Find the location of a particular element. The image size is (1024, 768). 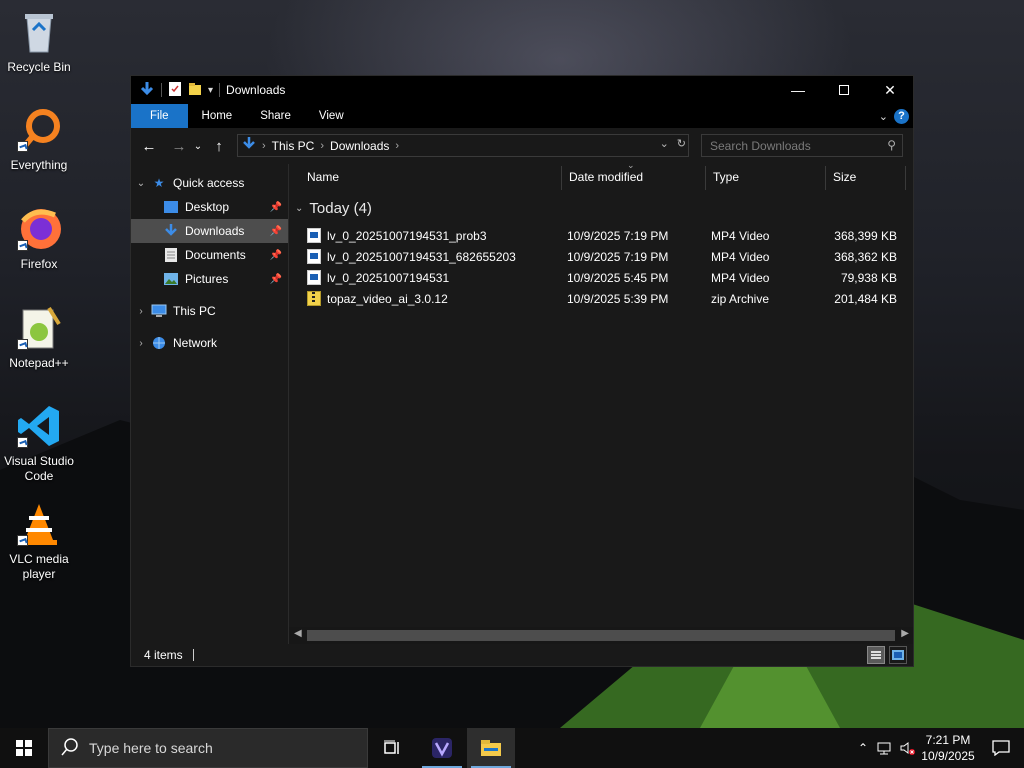

tab-share: Share is located at coordinates (275, 116).